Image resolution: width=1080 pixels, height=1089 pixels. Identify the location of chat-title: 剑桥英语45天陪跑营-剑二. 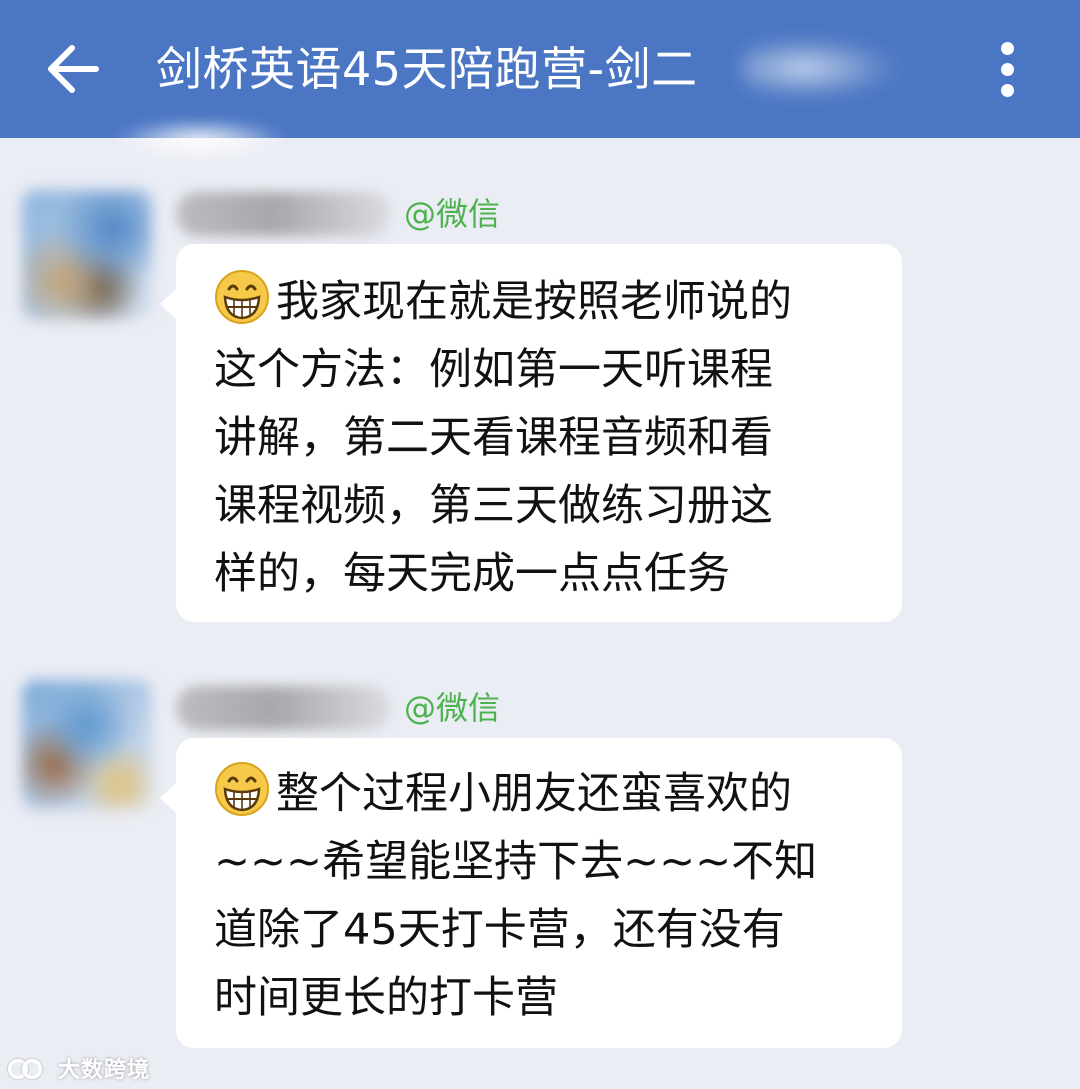
(427, 69).